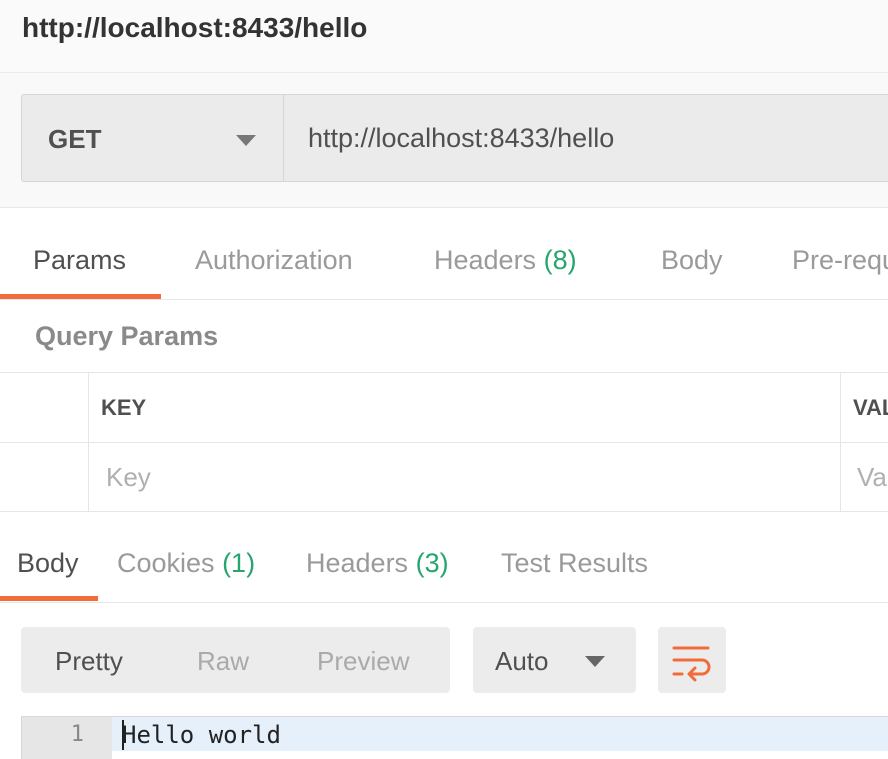 This screenshot has height=759, width=888. Describe the element at coordinates (89, 661) in the screenshot. I see `pretty-button: Pretty` at that location.